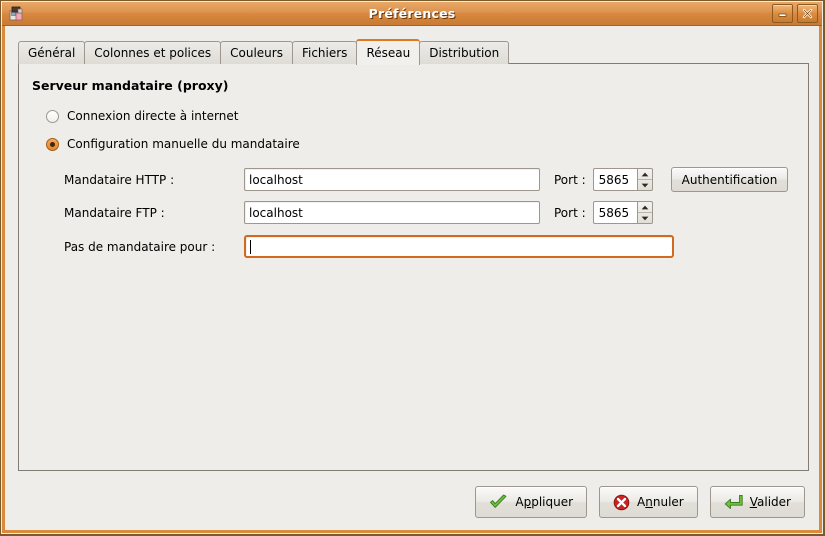 The width and height of the screenshot is (825, 536). Describe the element at coordinates (140, 246) in the screenshot. I see `no-proxy-label: Pas de mandataire pour :` at that location.